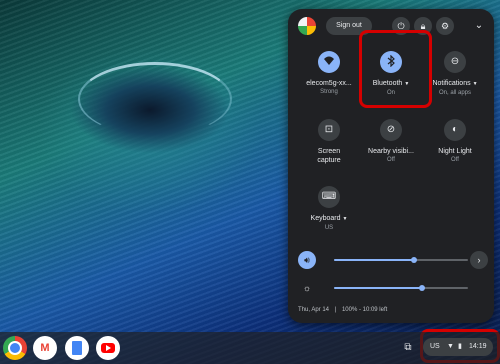 This screenshot has height=364, width=500. I want to click on tile-notifications-label: Notifications, so click(451, 83).